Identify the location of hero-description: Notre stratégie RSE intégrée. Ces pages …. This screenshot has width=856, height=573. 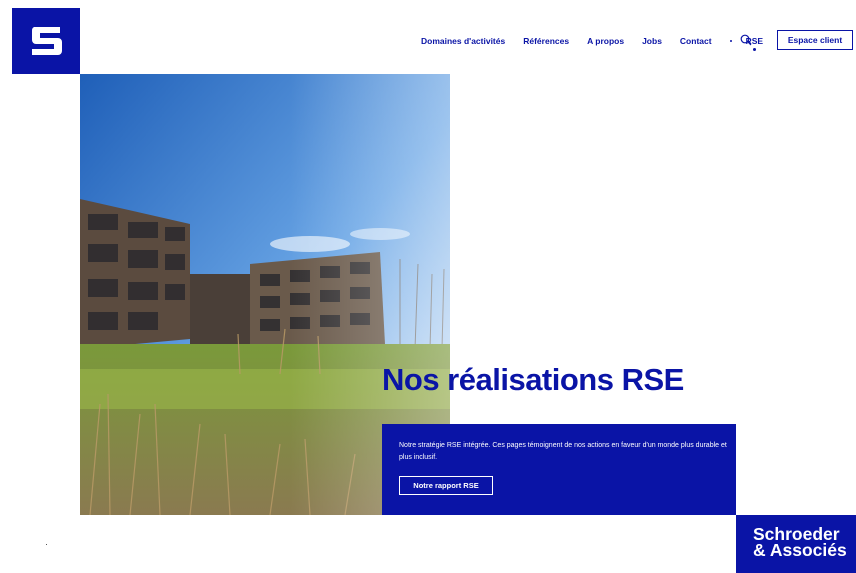
(563, 451).